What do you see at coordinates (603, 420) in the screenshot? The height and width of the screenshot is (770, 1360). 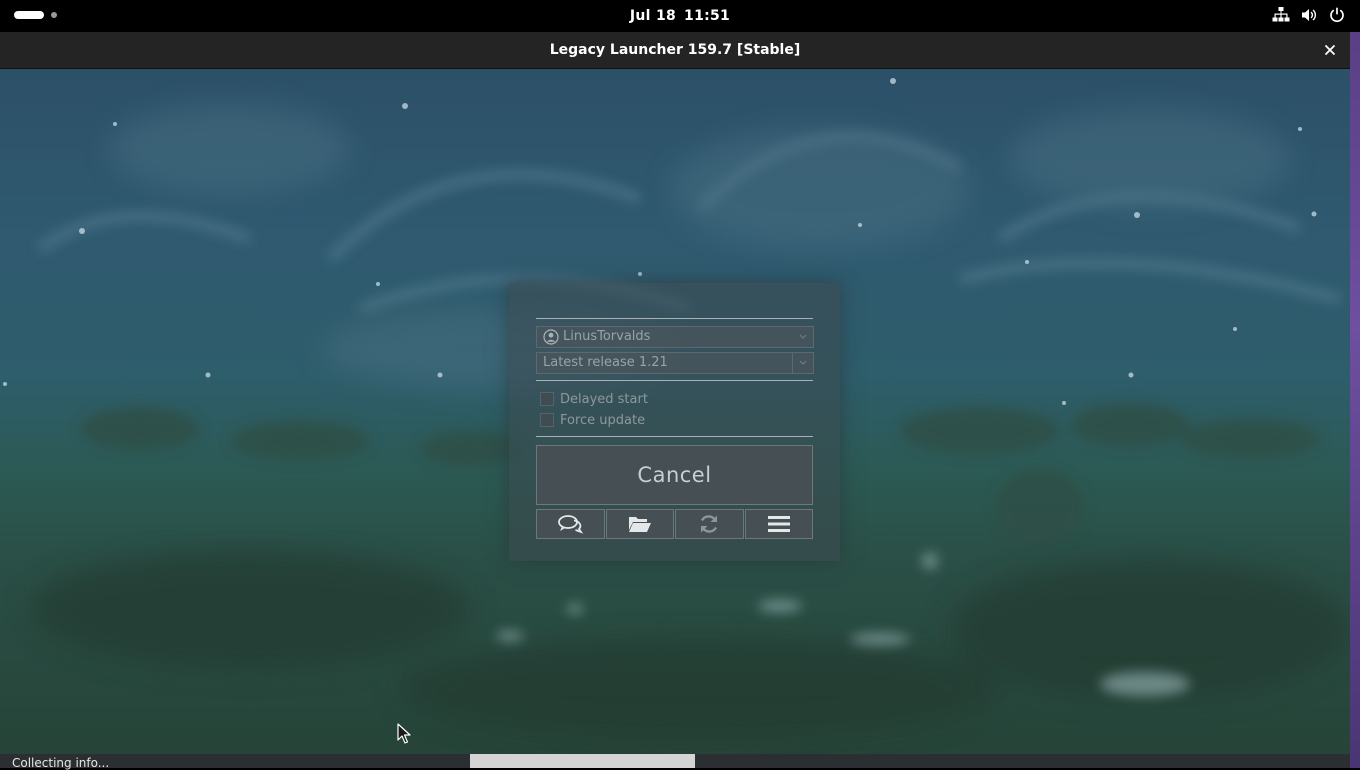 I see `force-update-label: Force update` at bounding box center [603, 420].